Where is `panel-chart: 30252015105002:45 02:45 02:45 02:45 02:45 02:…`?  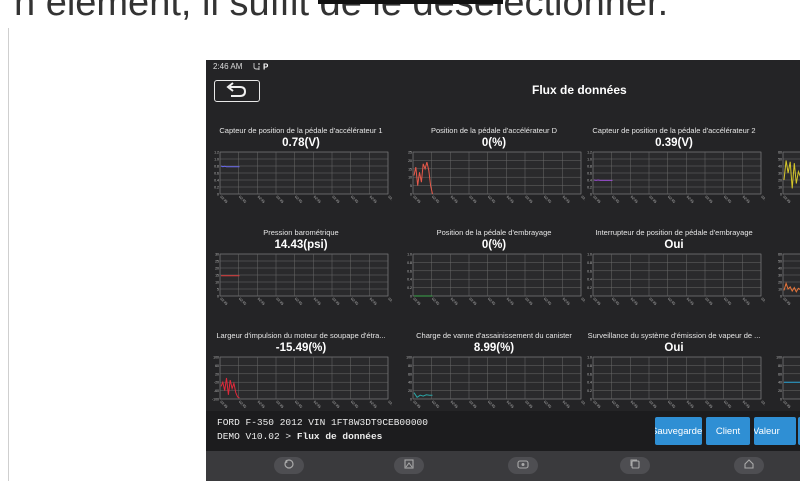
panel-chart: 30252015105002:45 02:45 02:45 02:45 02:45 02:… is located at coordinates (303, 279).